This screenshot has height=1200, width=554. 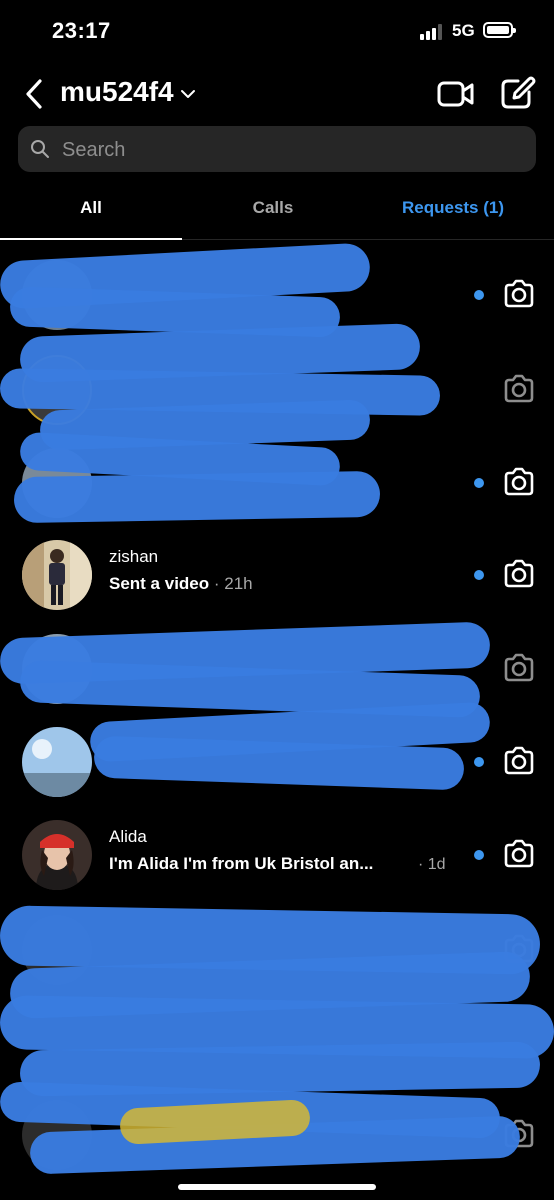 I want to click on tab-calls: Calls, so click(x=273, y=209).